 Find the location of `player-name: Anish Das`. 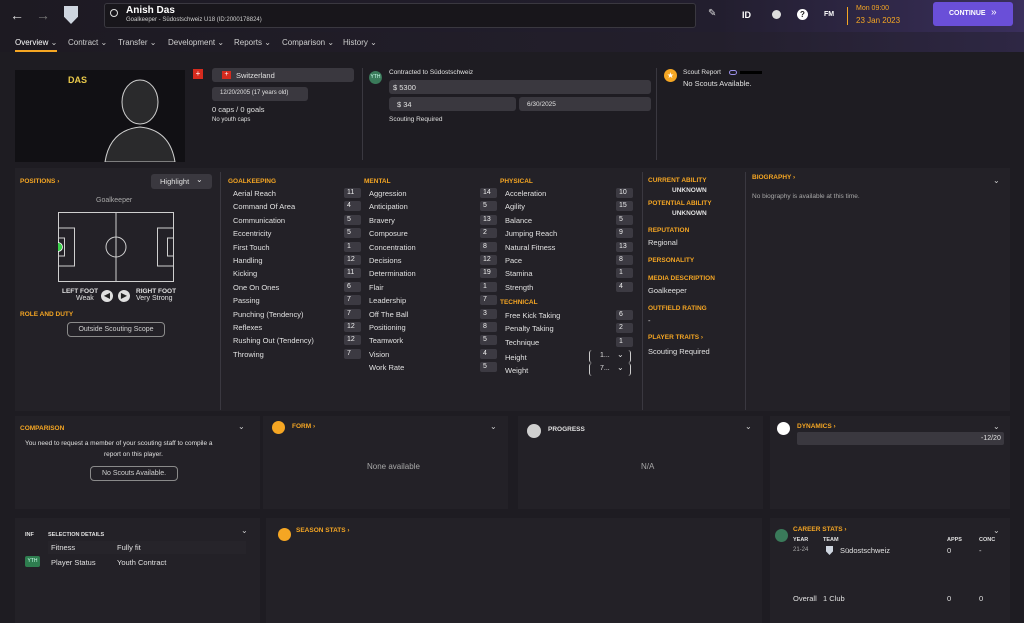

player-name: Anish Das is located at coordinates (150, 10).